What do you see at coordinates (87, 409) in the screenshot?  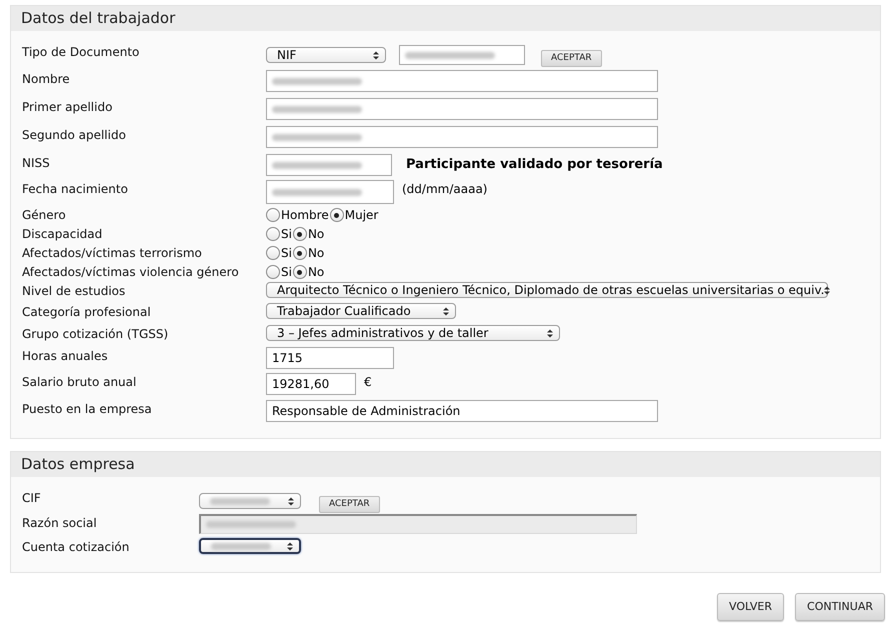 I see `field-label: Puesto en la empresa` at bounding box center [87, 409].